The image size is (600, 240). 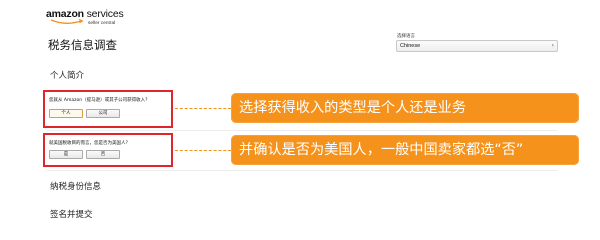 I want to click on page-title: 税务信息调查, so click(x=82, y=45).